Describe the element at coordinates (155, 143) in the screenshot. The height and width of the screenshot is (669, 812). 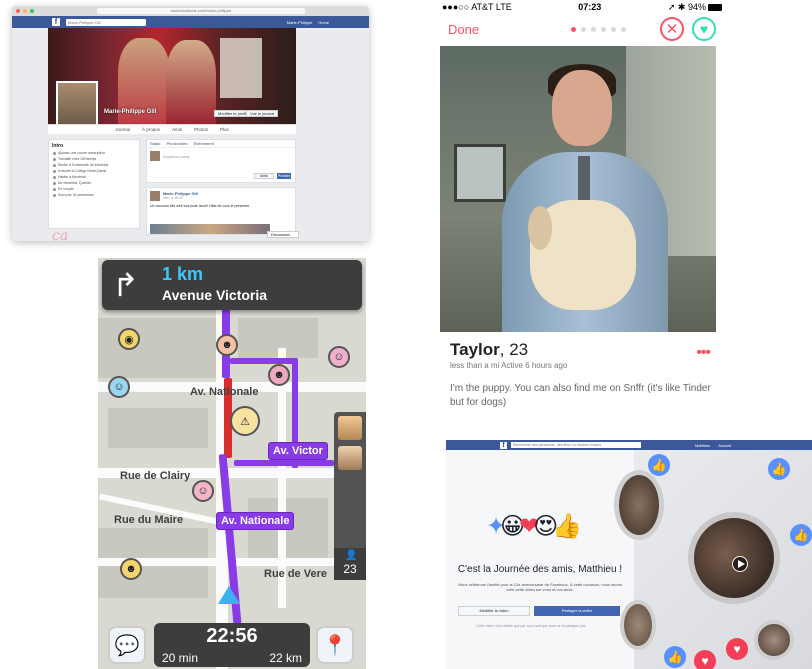
I see `composer-tab-status: Statut` at that location.